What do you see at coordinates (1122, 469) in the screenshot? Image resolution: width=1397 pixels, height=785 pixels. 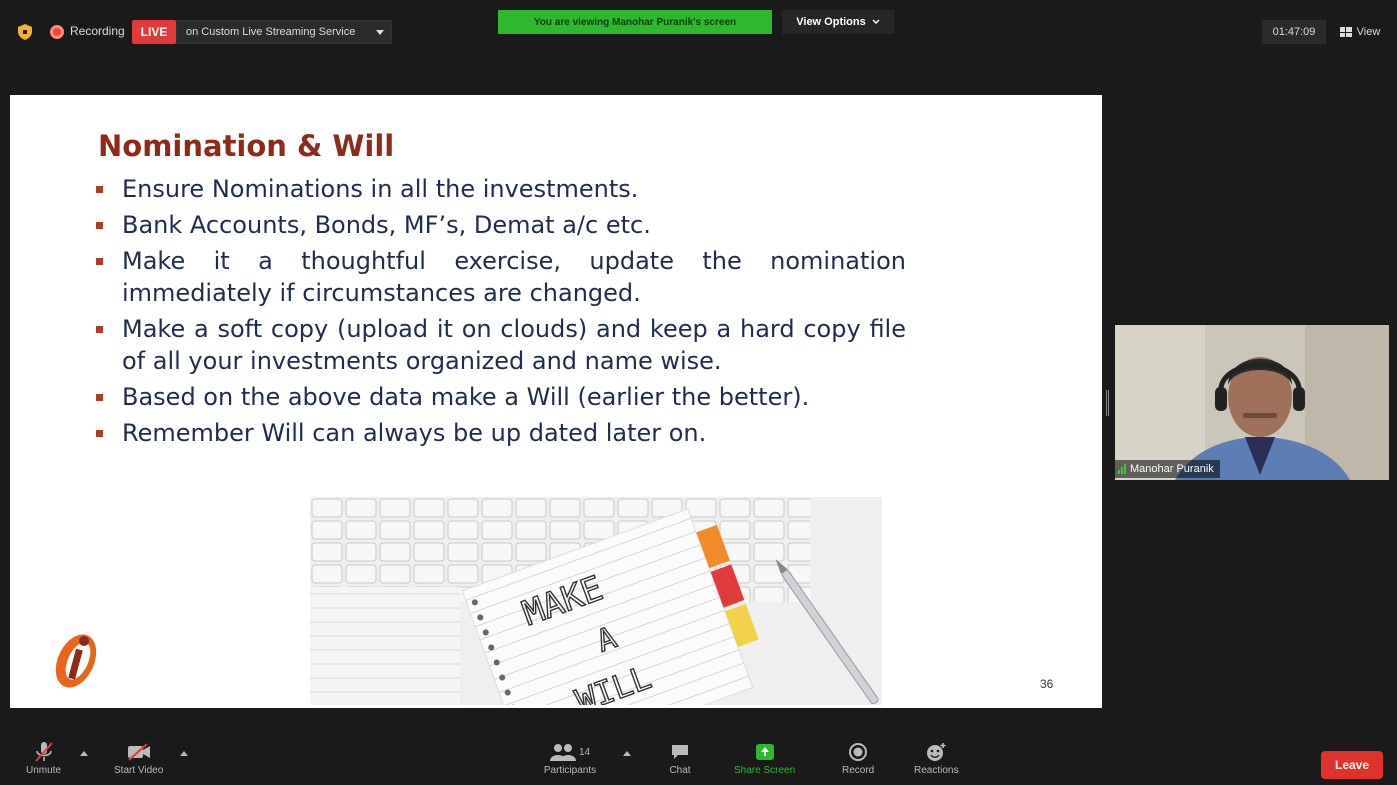 I see `signal-strength-icon` at bounding box center [1122, 469].